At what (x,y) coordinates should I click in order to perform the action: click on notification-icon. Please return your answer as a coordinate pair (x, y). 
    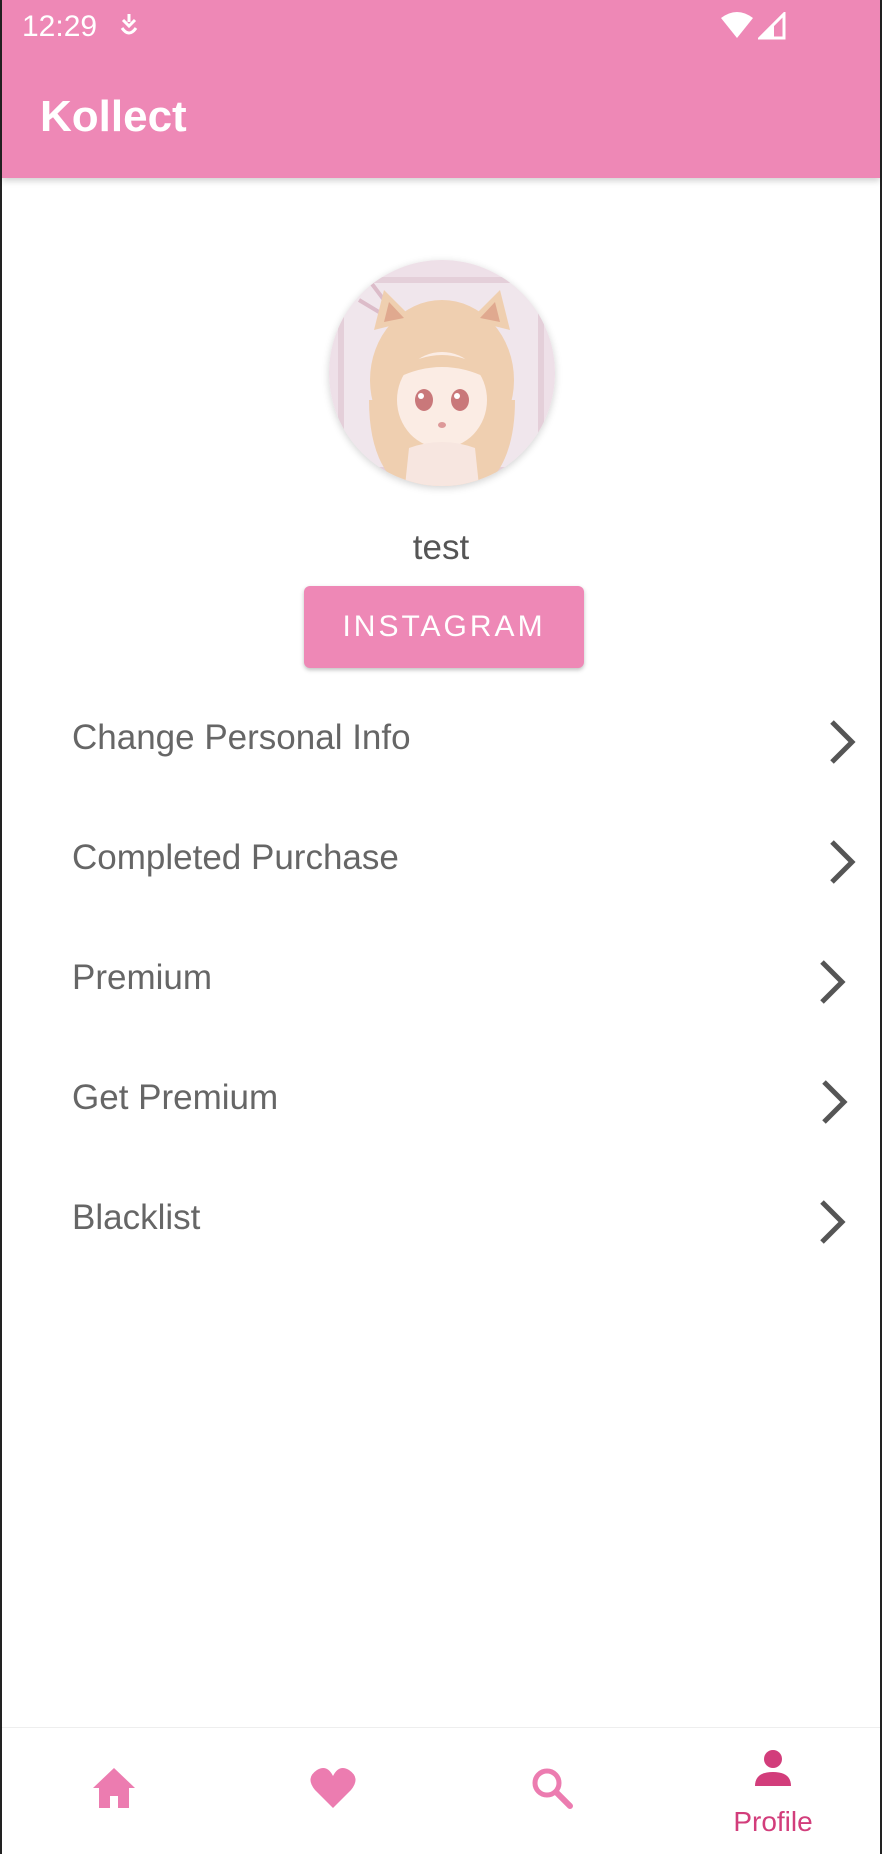
    Looking at the image, I should click on (129, 30).